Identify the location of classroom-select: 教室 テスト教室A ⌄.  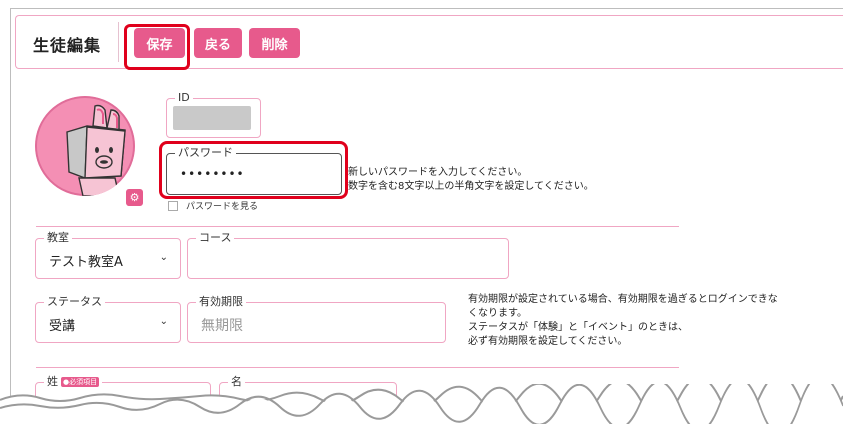
(108, 254).